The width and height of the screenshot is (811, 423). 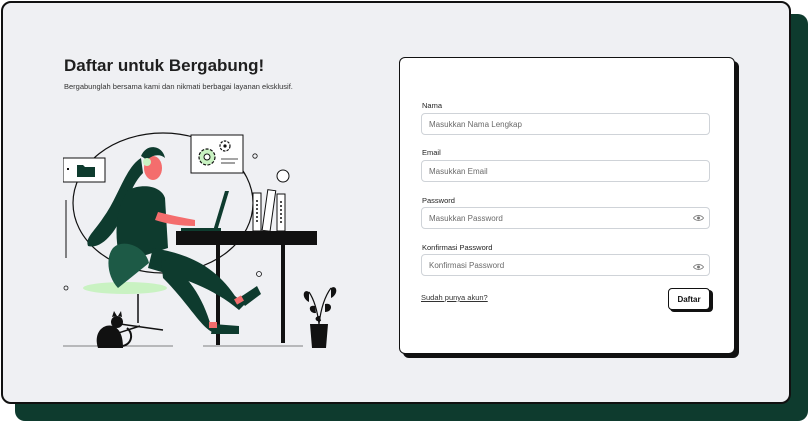 What do you see at coordinates (565, 265) in the screenshot?
I see `confirm-password-input` at bounding box center [565, 265].